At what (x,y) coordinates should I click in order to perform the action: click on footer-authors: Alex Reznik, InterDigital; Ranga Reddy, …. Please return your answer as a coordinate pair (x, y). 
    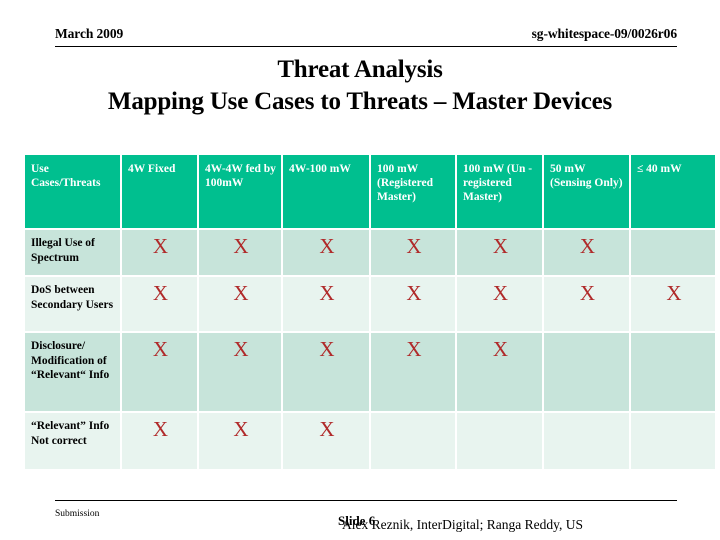
    Looking at the image, I should click on (462, 524).